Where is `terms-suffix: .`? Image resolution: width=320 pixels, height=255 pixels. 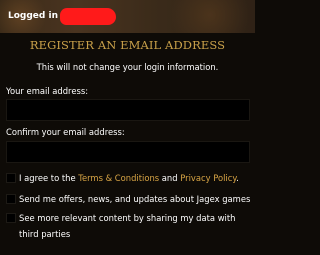 terms-suffix: . is located at coordinates (237, 178).